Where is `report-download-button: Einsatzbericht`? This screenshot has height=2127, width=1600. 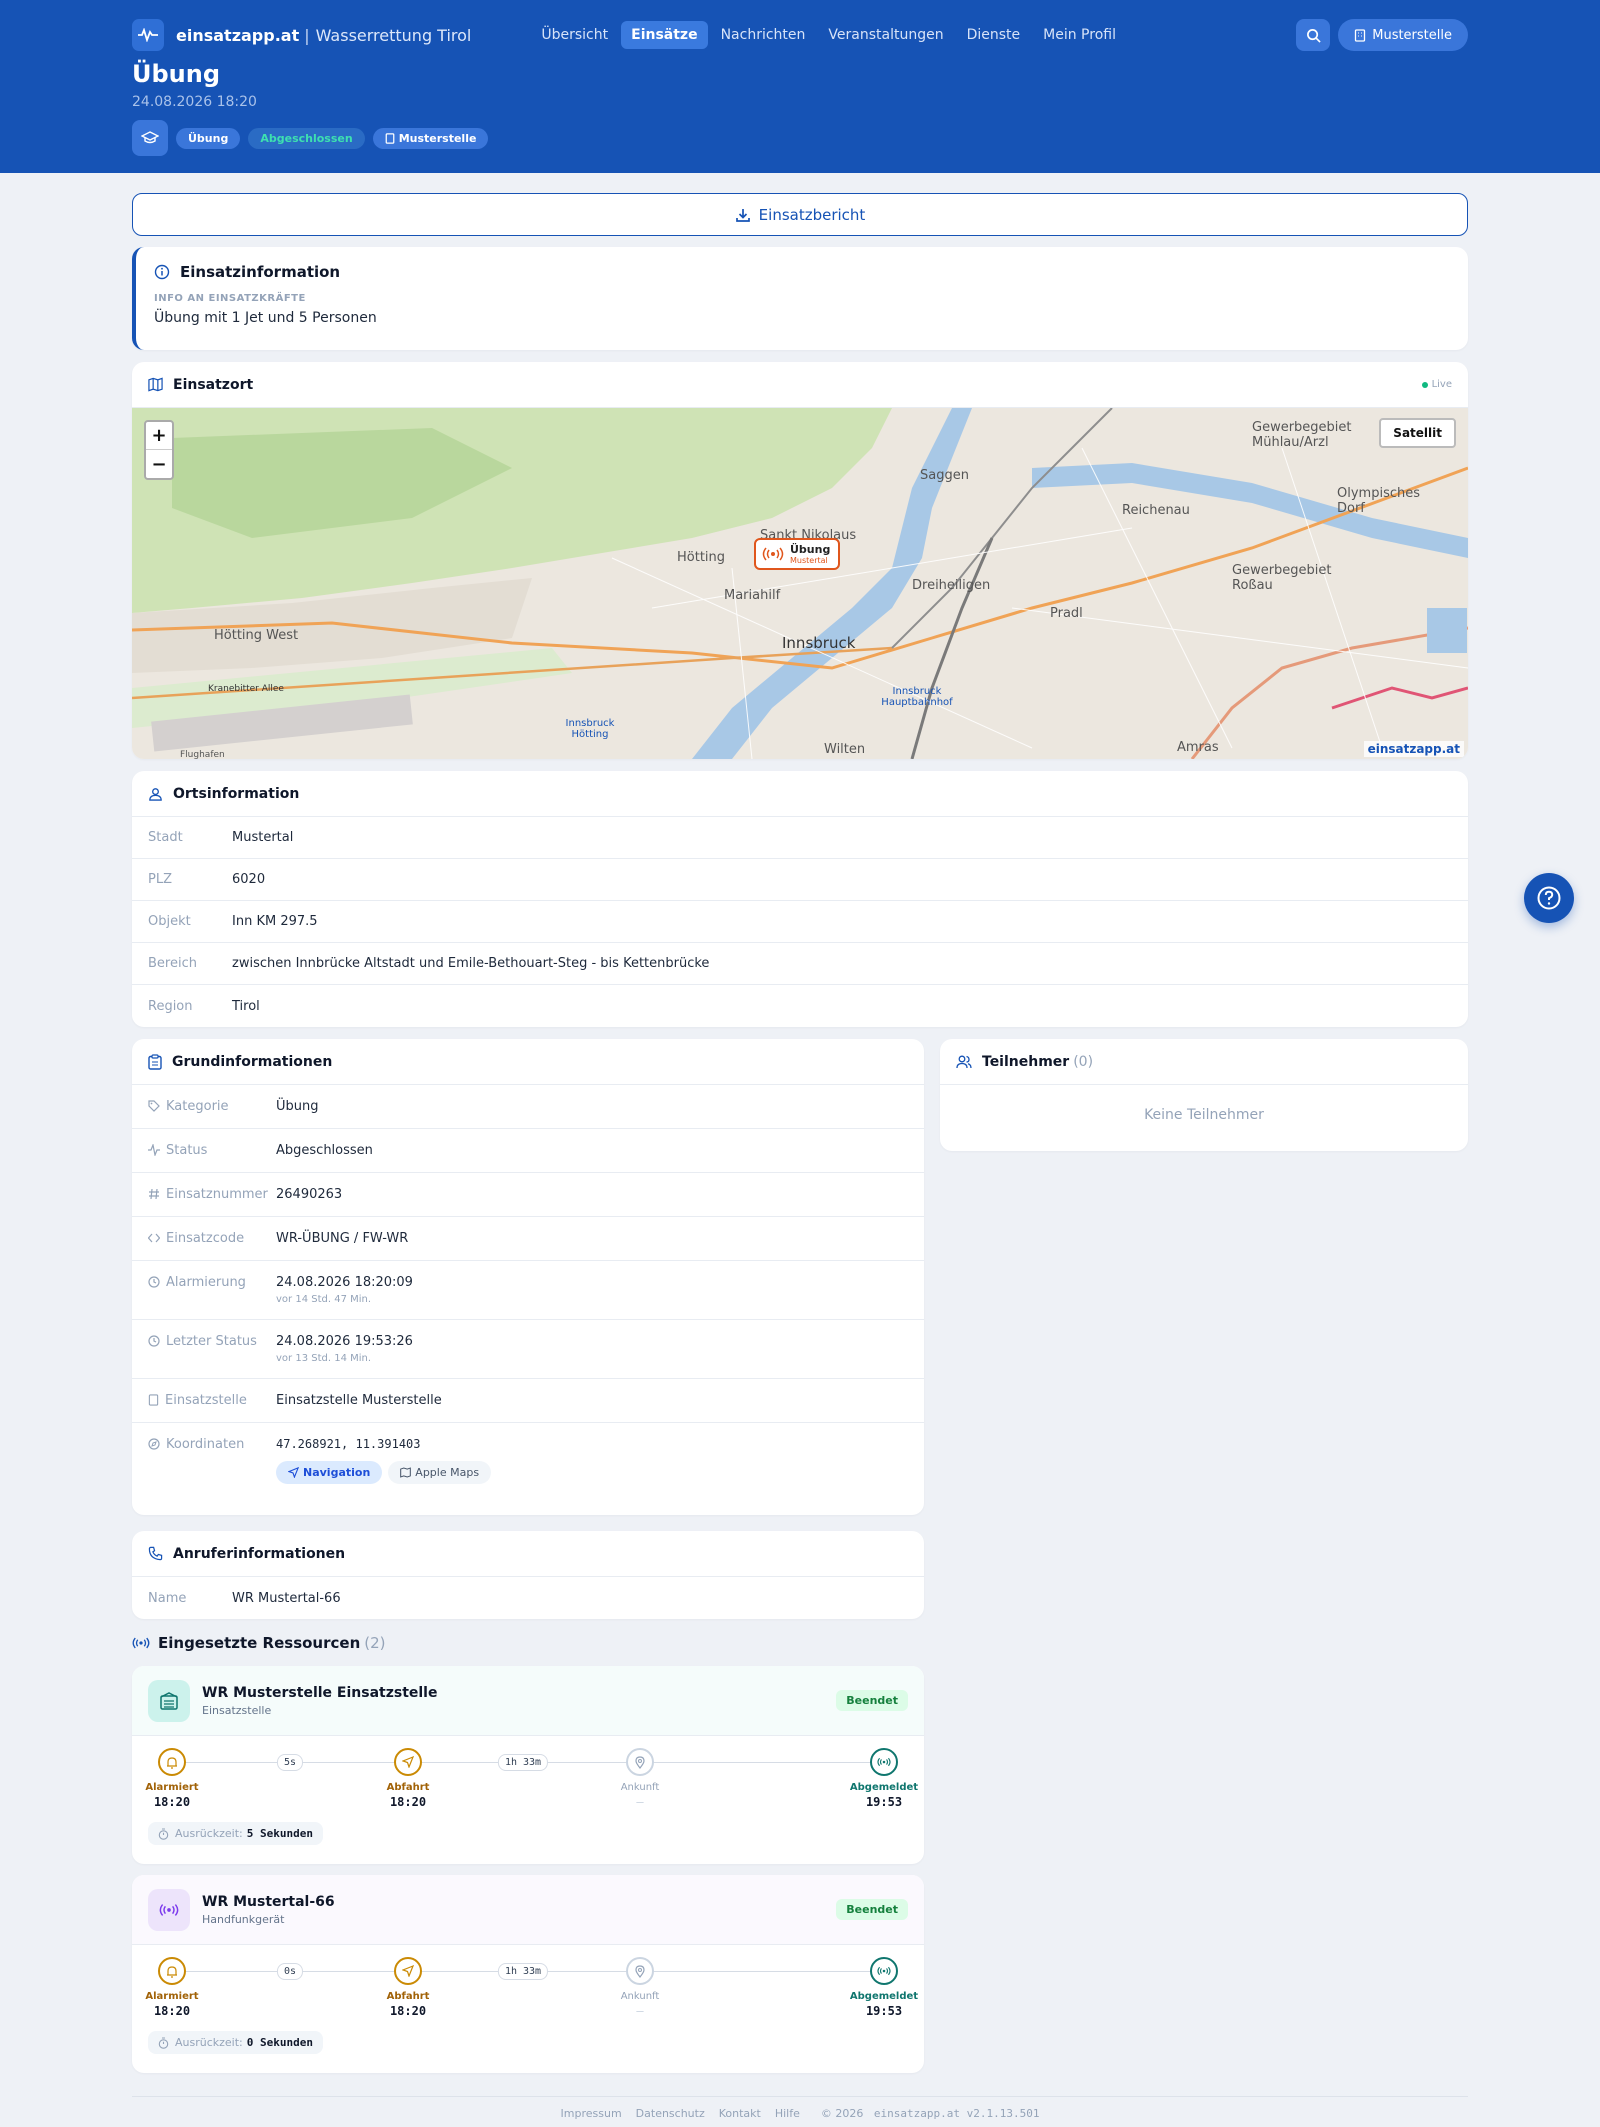 report-download-button: Einsatzbericht is located at coordinates (800, 214).